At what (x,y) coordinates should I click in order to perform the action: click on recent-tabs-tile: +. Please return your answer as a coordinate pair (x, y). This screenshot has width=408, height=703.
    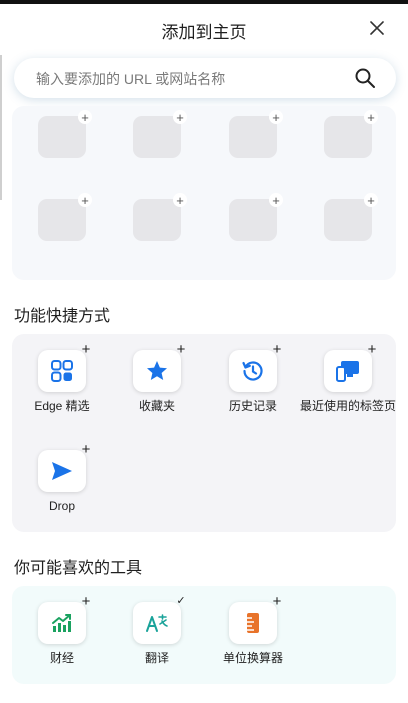
    Looking at the image, I should click on (350, 367).